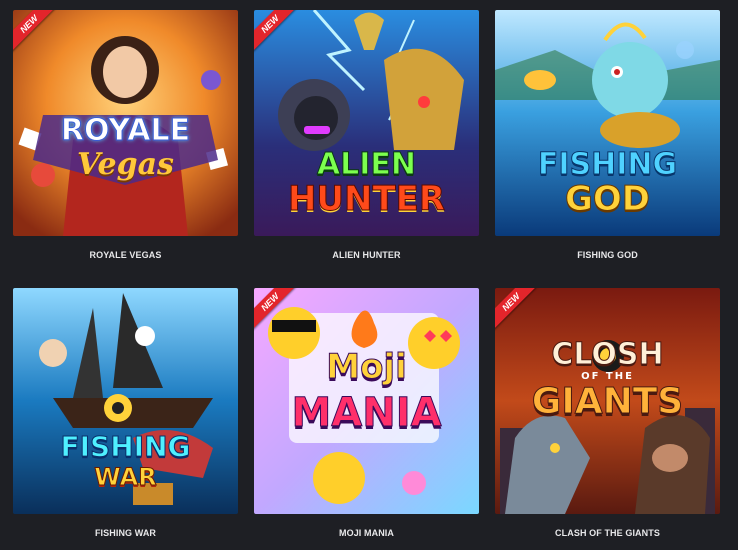 The image size is (738, 550). I want to click on fishing-god-logo-line1: FISHING, so click(607, 164).